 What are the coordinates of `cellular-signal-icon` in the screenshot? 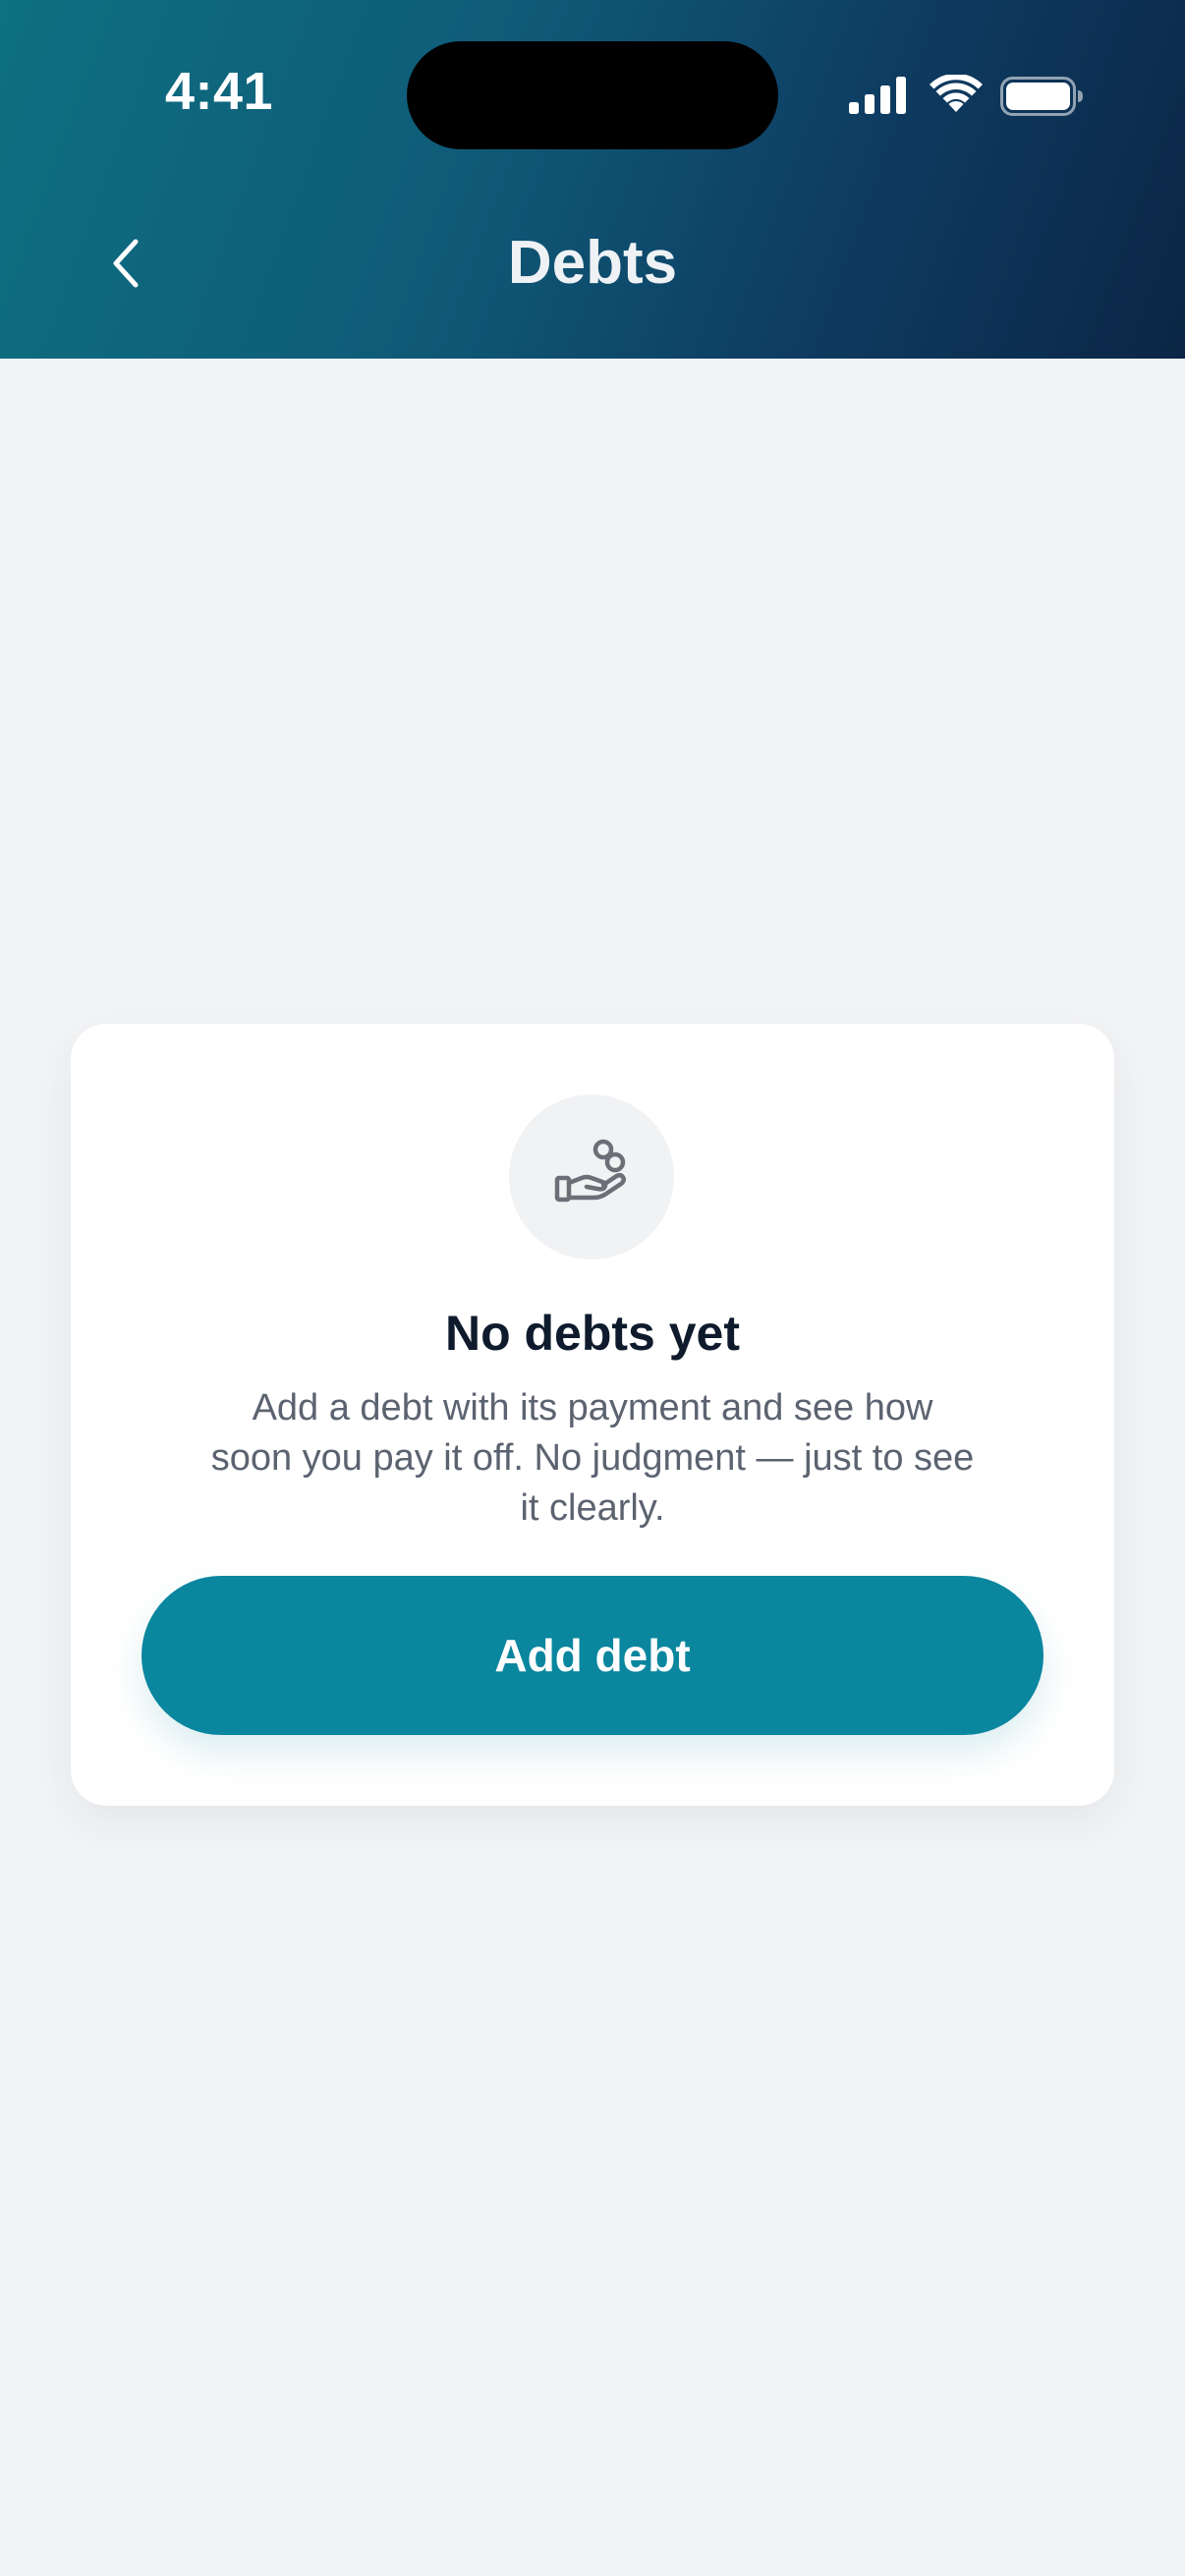 It's located at (877, 98).